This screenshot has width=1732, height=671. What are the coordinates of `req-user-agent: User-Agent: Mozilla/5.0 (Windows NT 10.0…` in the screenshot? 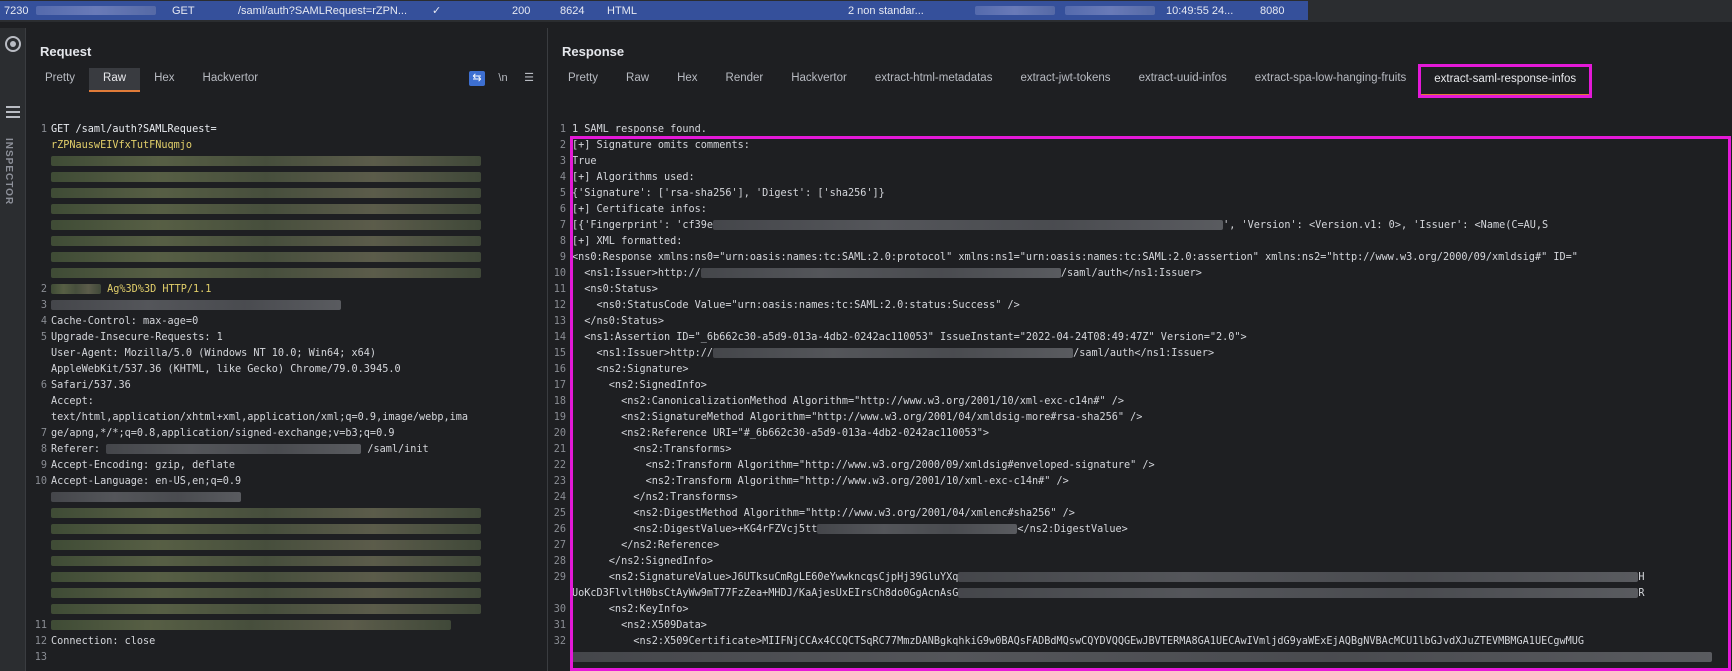 It's located at (214, 353).